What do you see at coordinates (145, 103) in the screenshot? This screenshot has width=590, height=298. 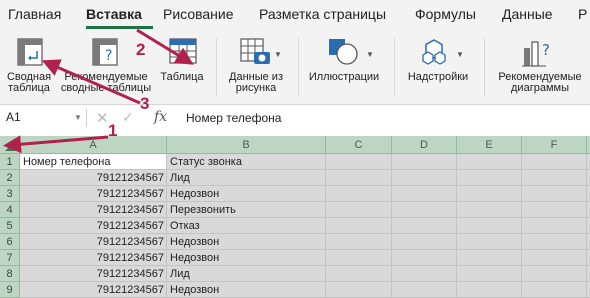 I see `annotation-label-3: 3` at bounding box center [145, 103].